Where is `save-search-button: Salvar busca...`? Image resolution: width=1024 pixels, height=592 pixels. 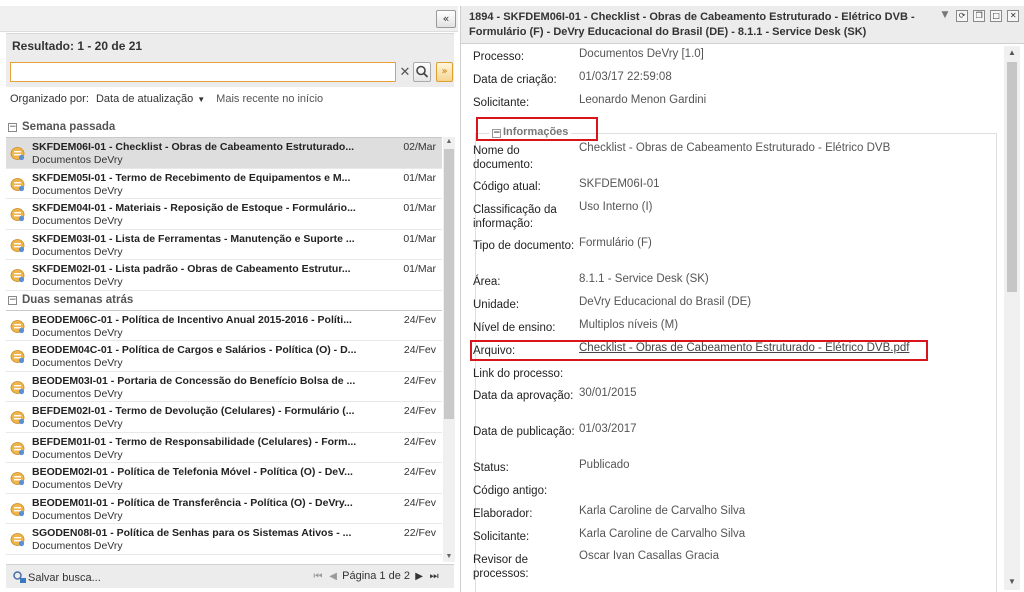 save-search-button: Salvar busca... is located at coordinates (56, 577).